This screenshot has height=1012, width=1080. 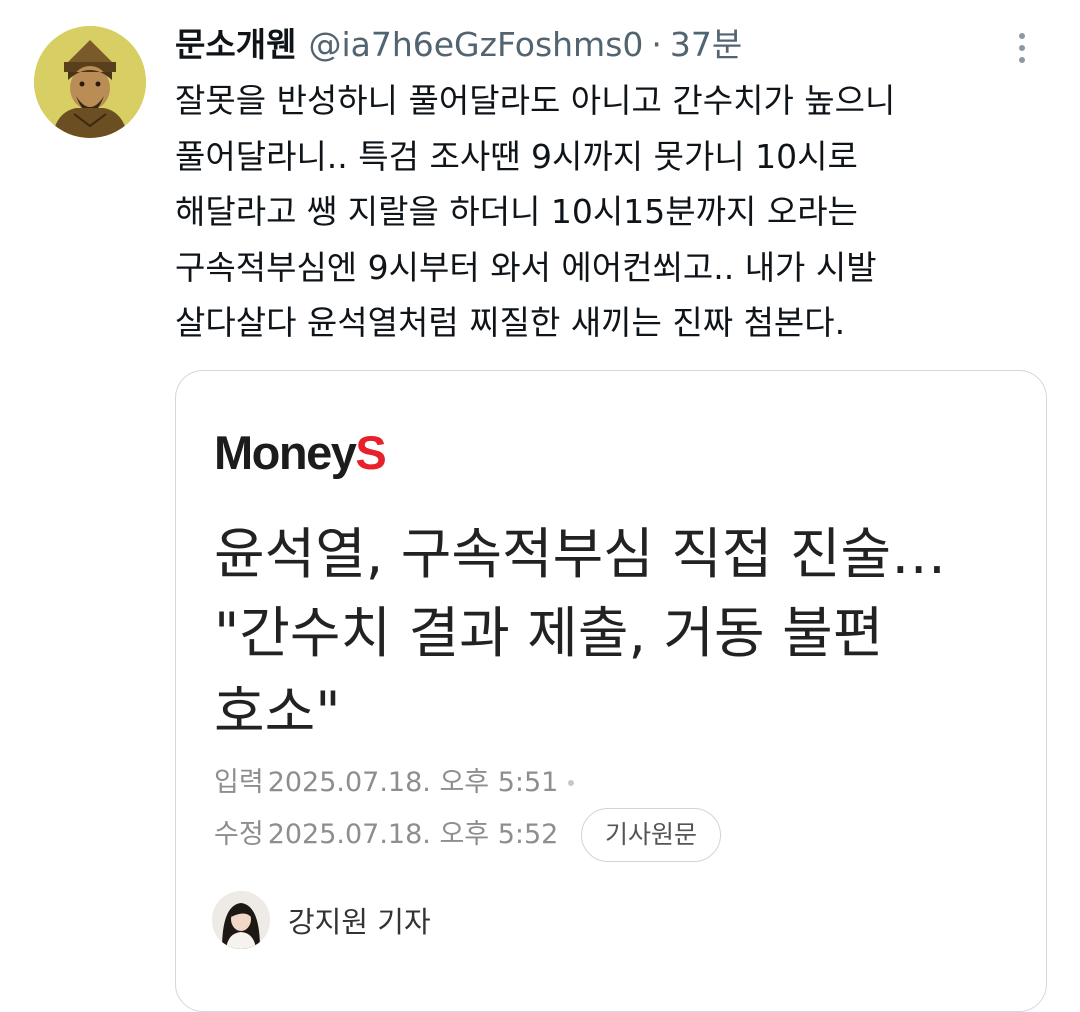 What do you see at coordinates (475, 45) in the screenshot?
I see `author-handle: @ia7h6eGzFoshms0` at bounding box center [475, 45].